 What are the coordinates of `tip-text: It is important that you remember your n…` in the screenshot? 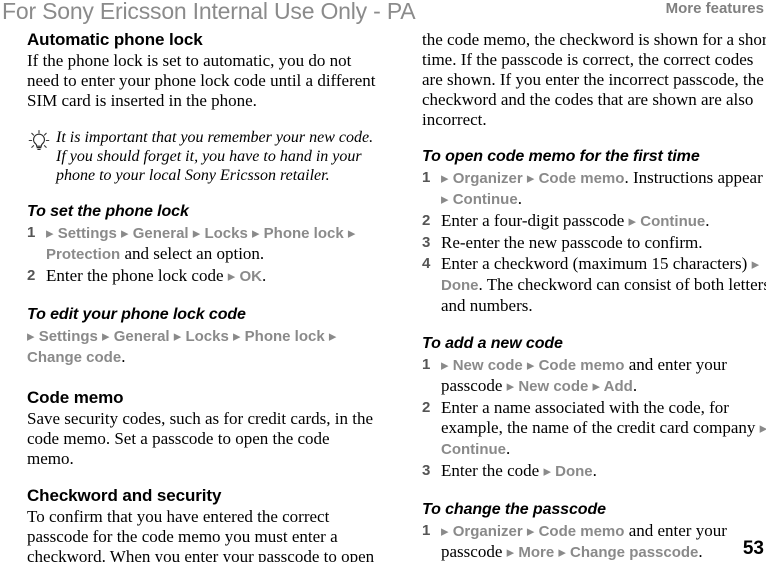 It's located at (215, 156).